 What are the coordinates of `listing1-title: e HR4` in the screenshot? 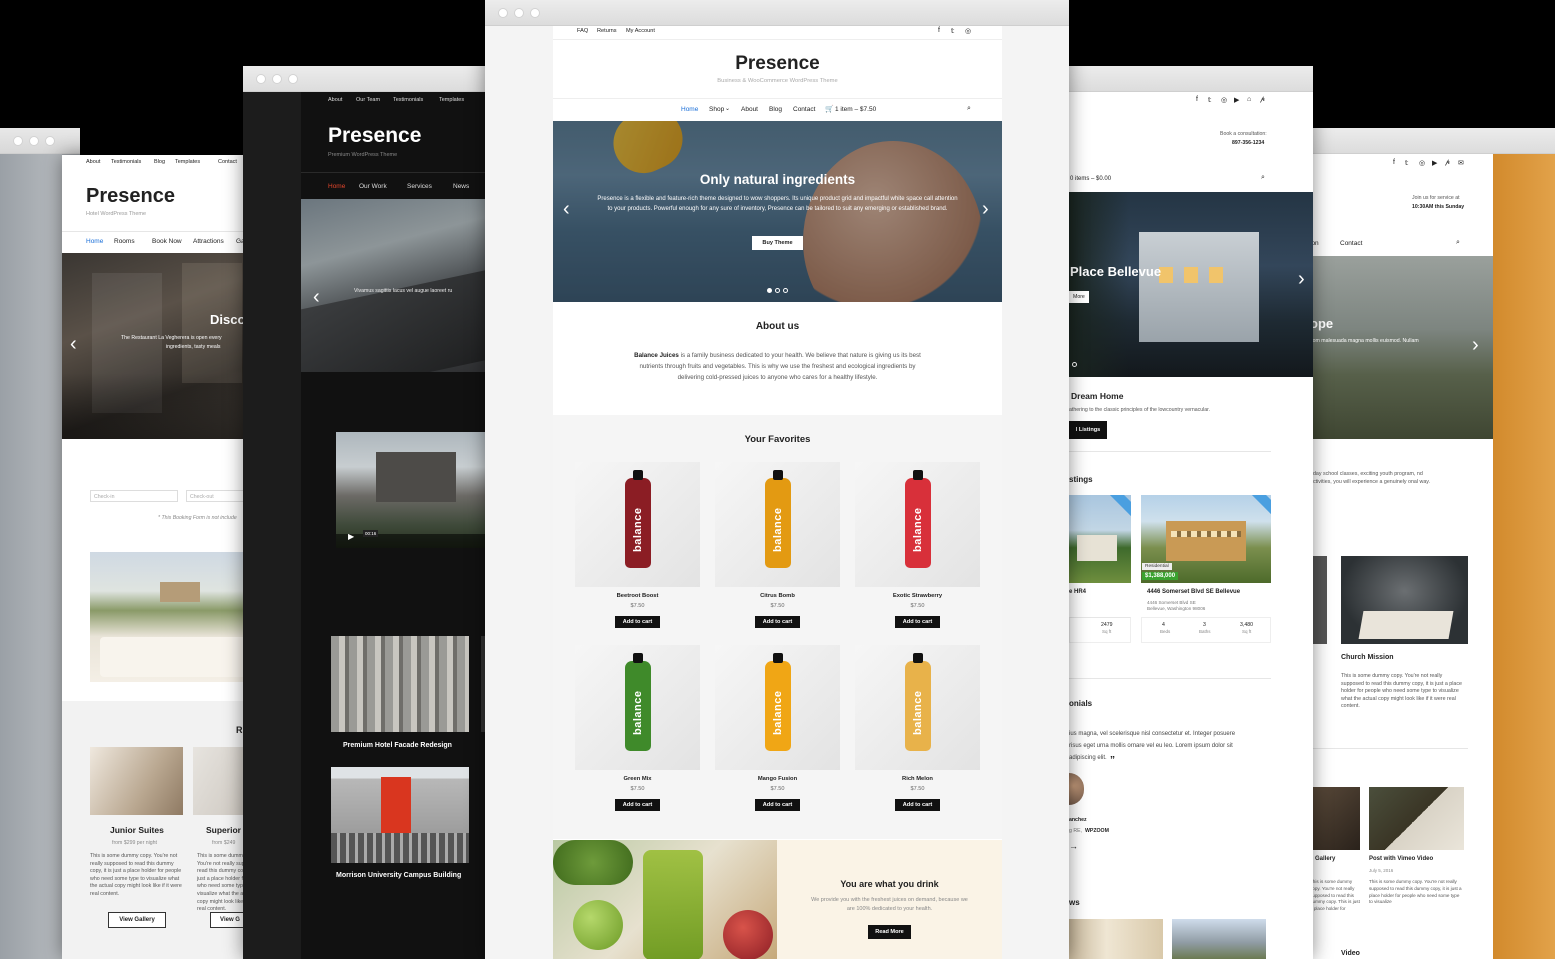 It's located at (1077, 592).